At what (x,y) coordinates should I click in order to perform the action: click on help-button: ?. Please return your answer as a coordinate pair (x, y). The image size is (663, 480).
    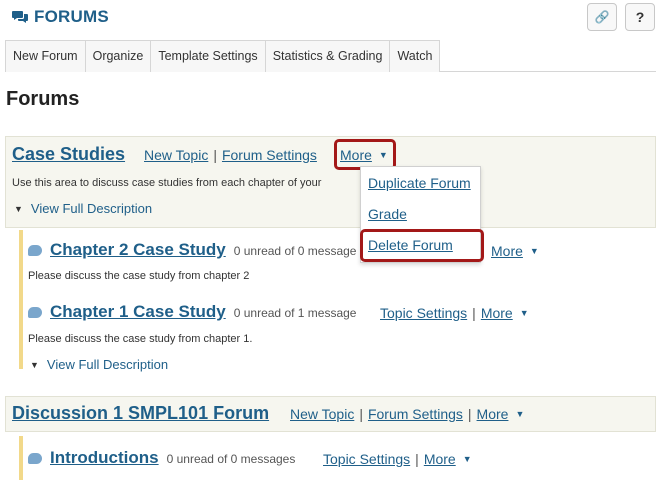
    Looking at the image, I should click on (640, 17).